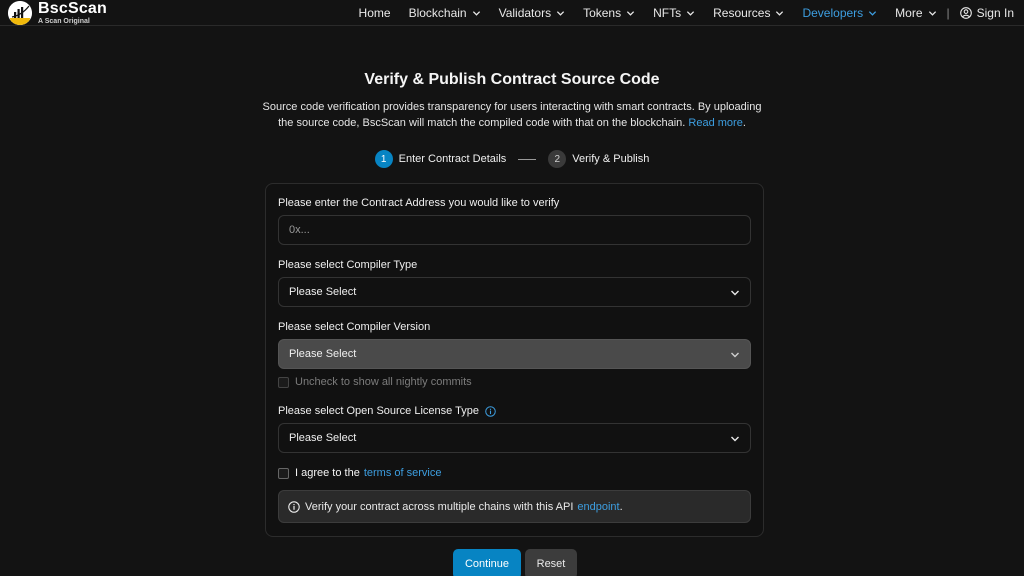 Image resolution: width=1024 pixels, height=576 pixels. What do you see at coordinates (514, 292) in the screenshot?
I see `compiler-type-select: Please Select` at bounding box center [514, 292].